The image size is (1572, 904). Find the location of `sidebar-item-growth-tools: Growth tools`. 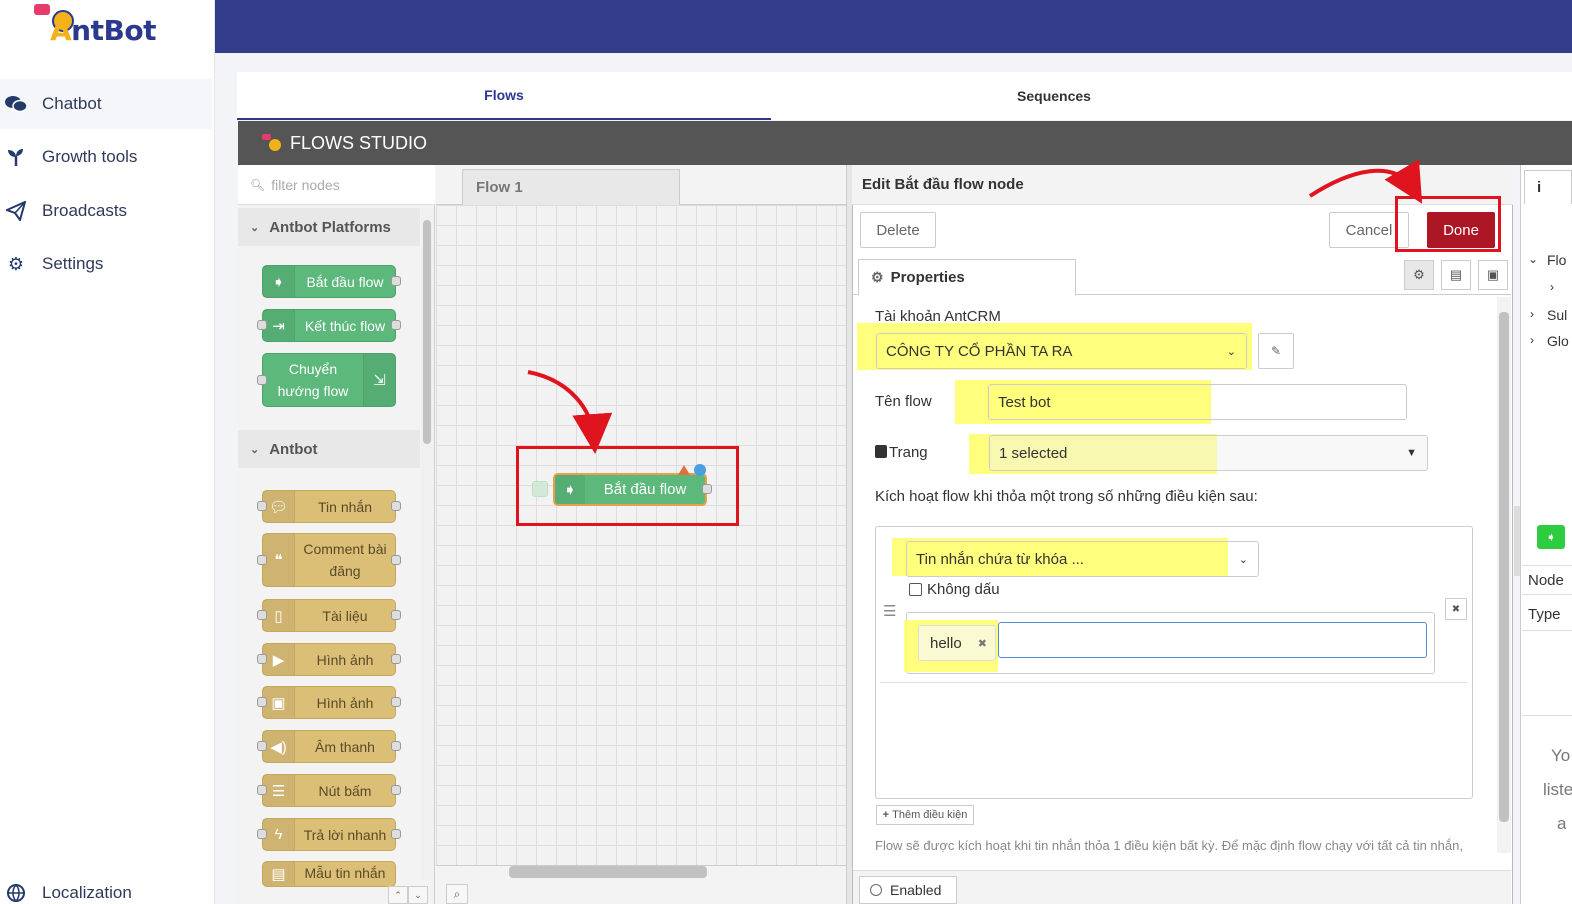

sidebar-item-growth-tools: Growth tools is located at coordinates (106, 157).